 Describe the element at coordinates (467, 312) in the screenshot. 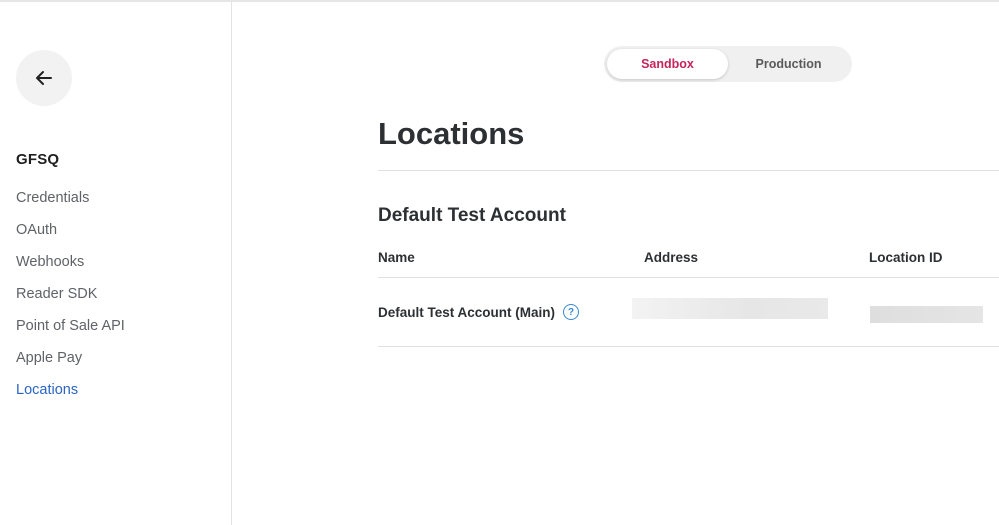

I see `location-name: Default Test Account (Main)` at that location.